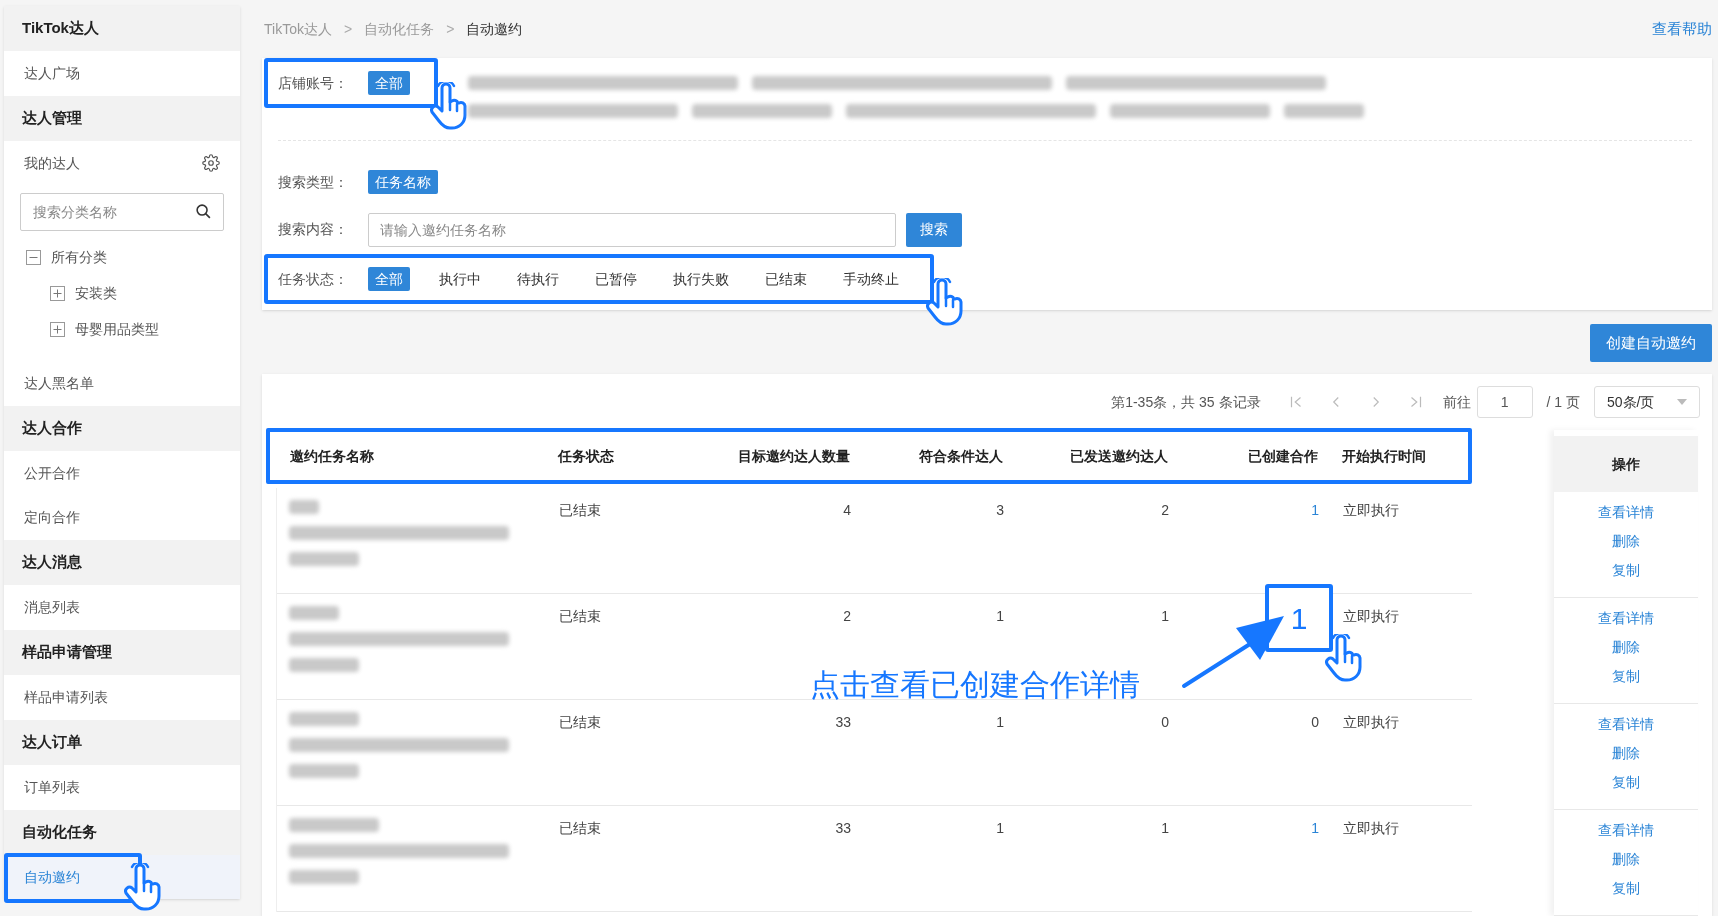 The width and height of the screenshot is (1718, 916). Describe the element at coordinates (313, 83) in the screenshot. I see `filter-label: 店铺账号：` at that location.